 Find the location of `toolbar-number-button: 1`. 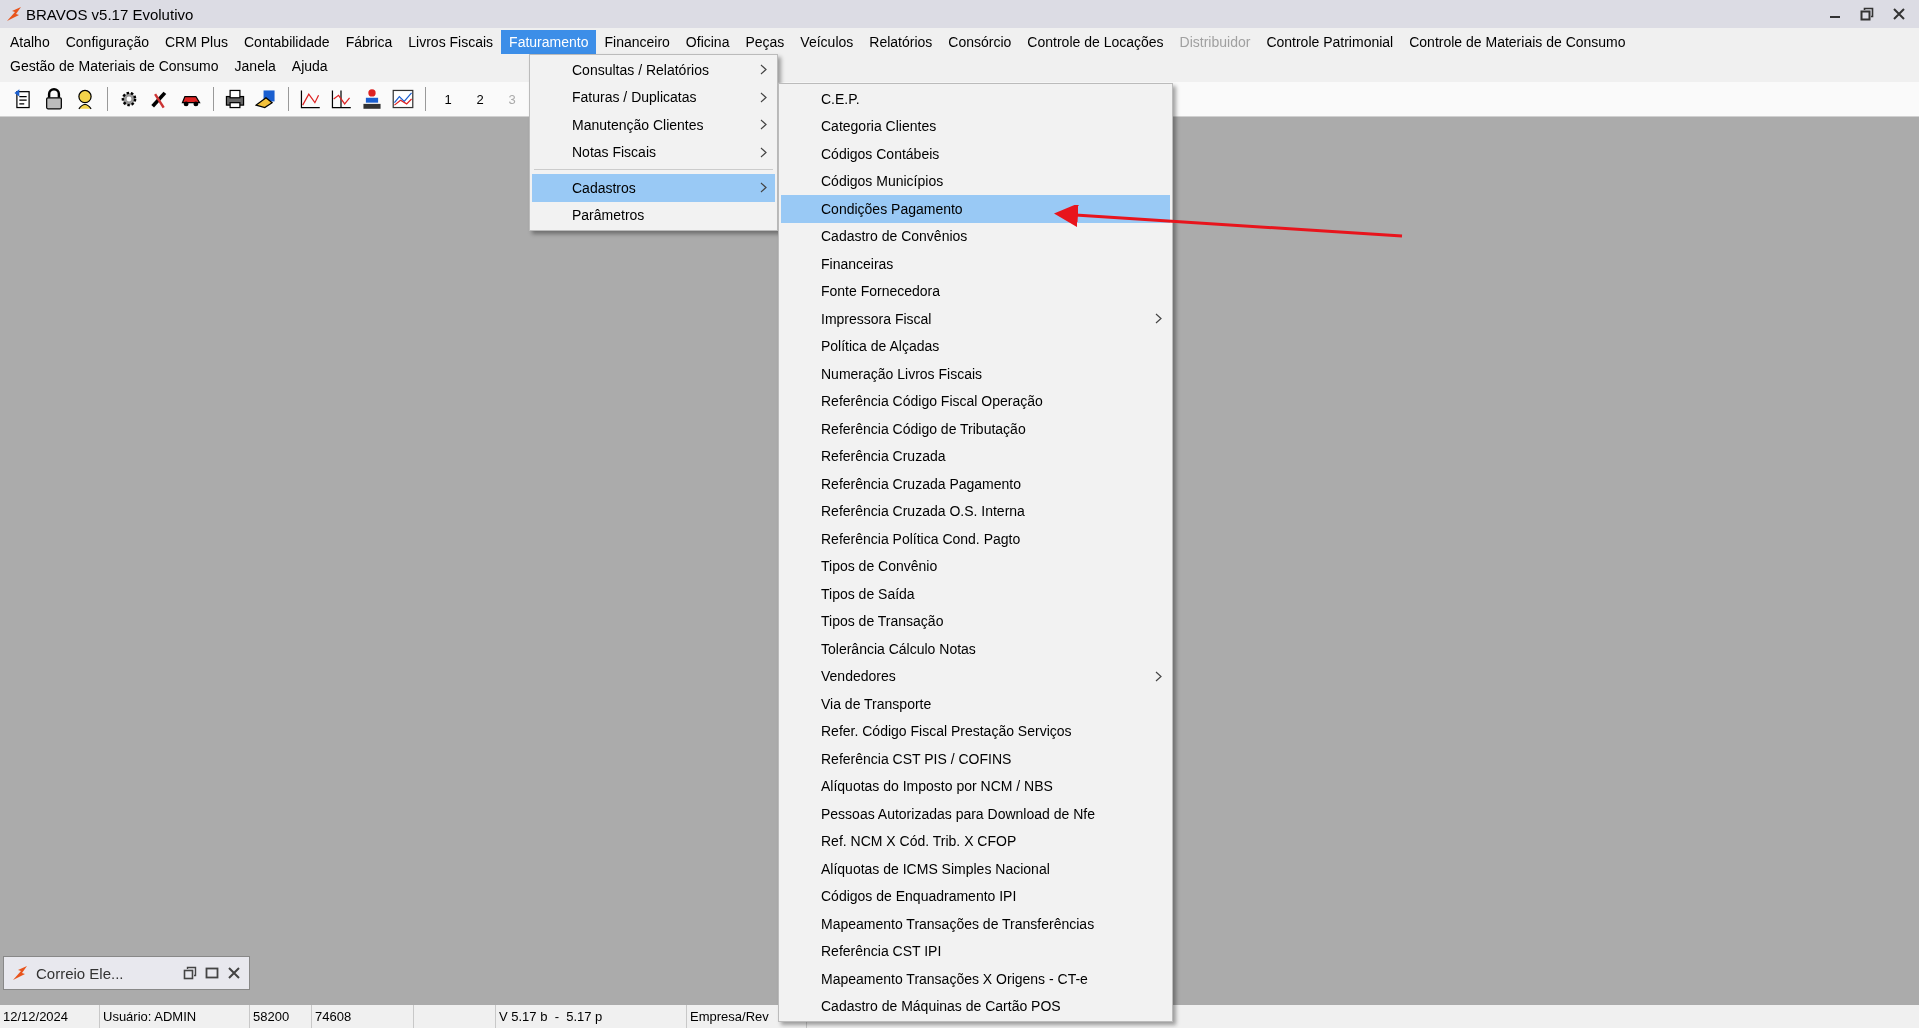

toolbar-number-button: 1 is located at coordinates (448, 99).